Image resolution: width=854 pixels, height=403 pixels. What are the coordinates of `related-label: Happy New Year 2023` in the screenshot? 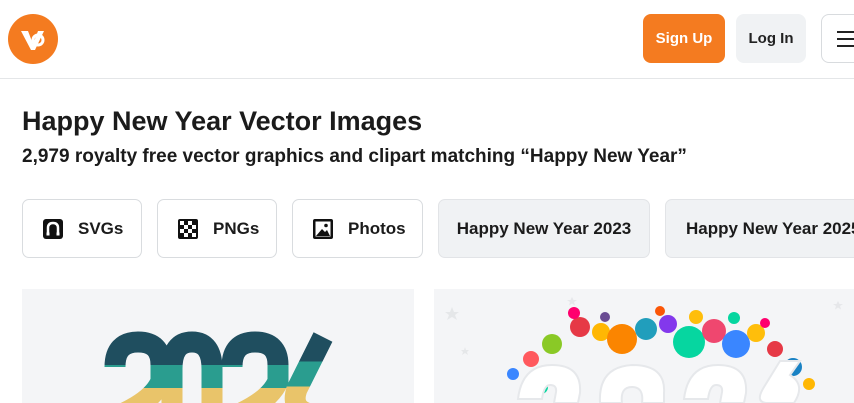 It's located at (544, 228).